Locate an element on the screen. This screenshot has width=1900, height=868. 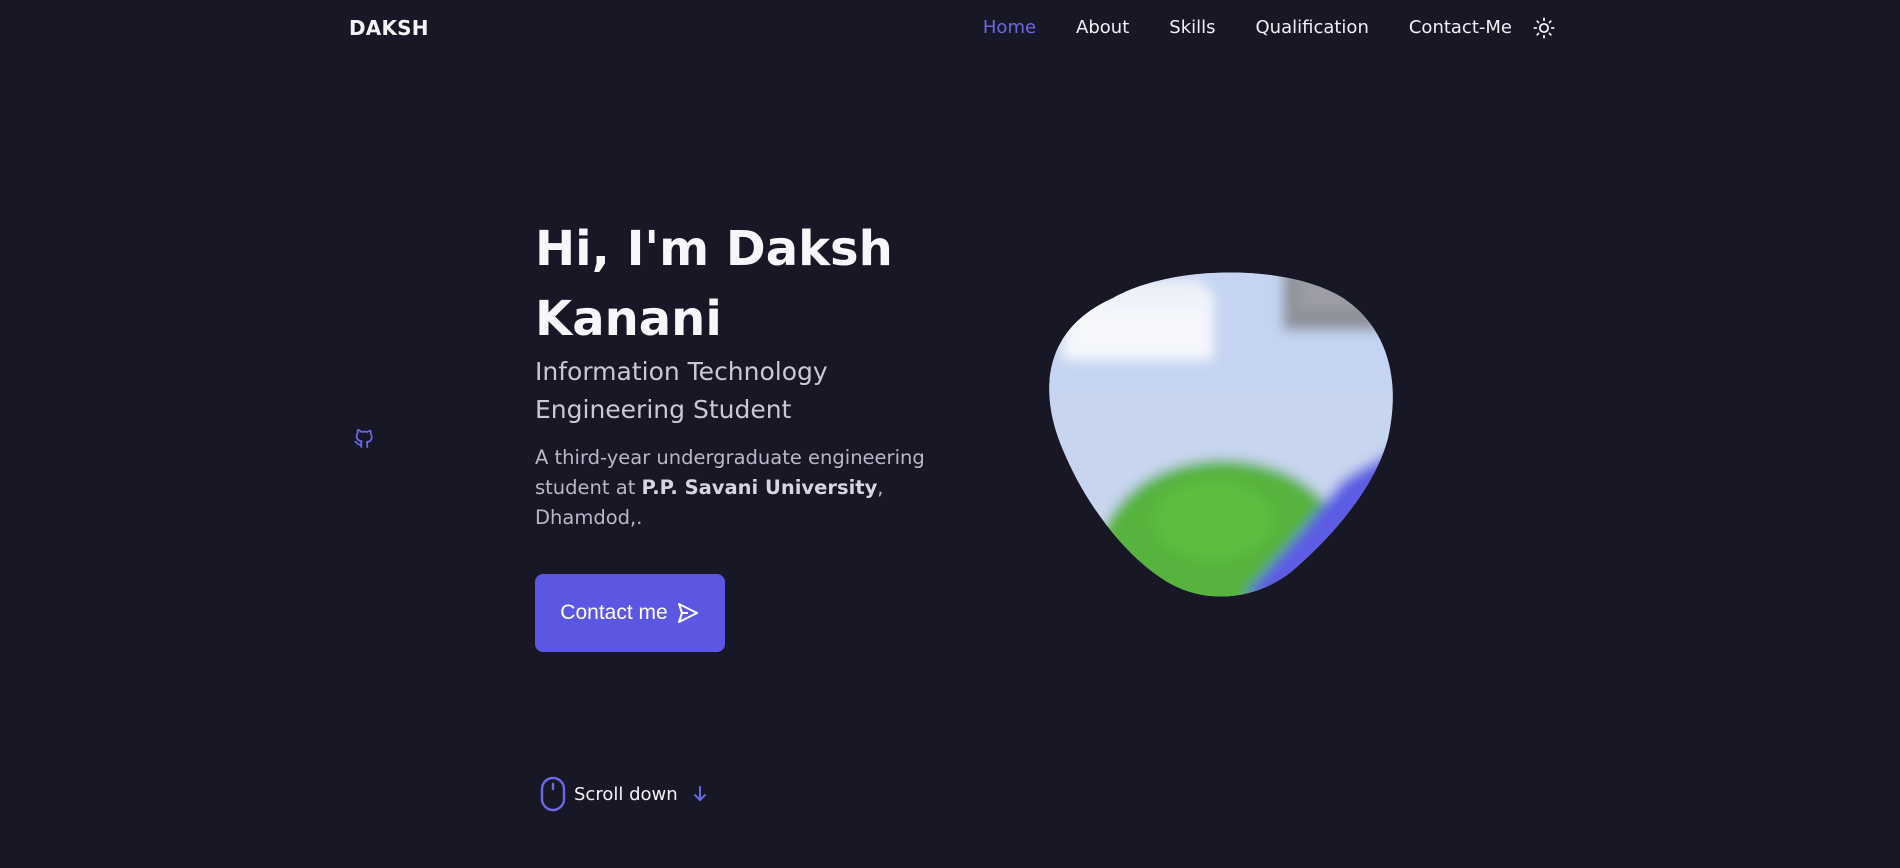
scroll-down-link: Scroll down is located at coordinates (624, 794).